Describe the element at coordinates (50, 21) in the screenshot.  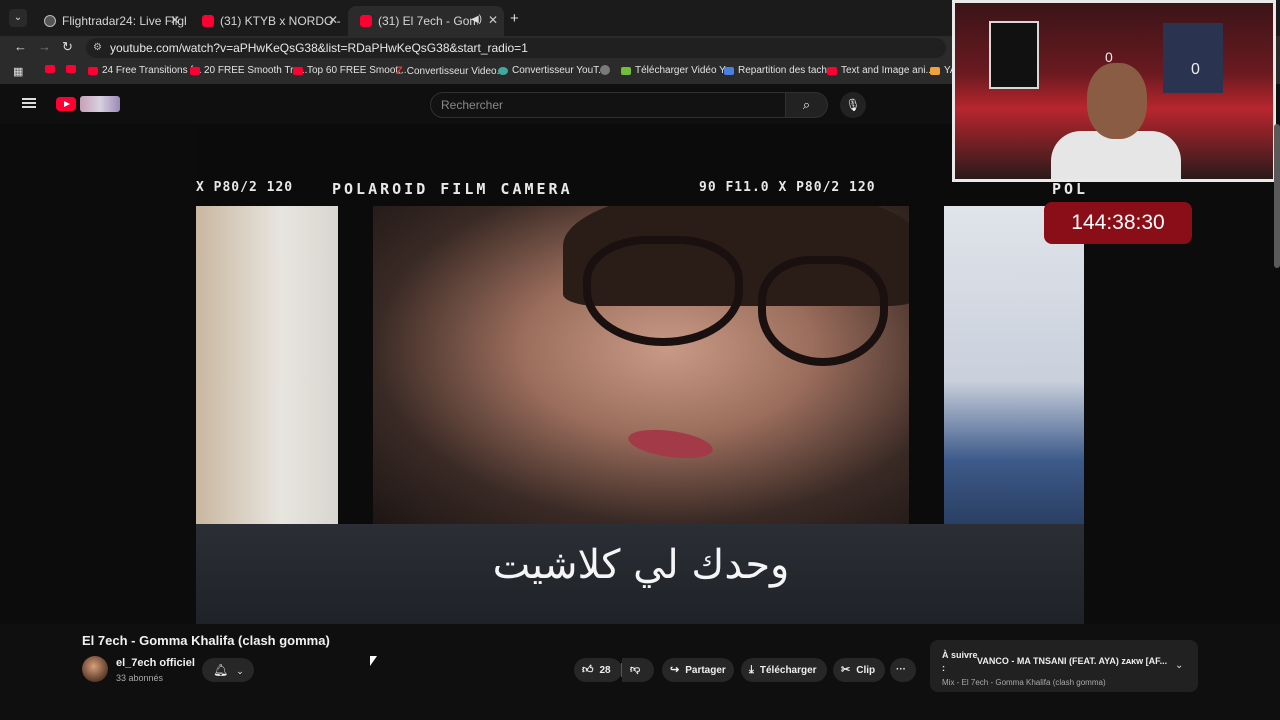
I see `globe-icon` at that location.